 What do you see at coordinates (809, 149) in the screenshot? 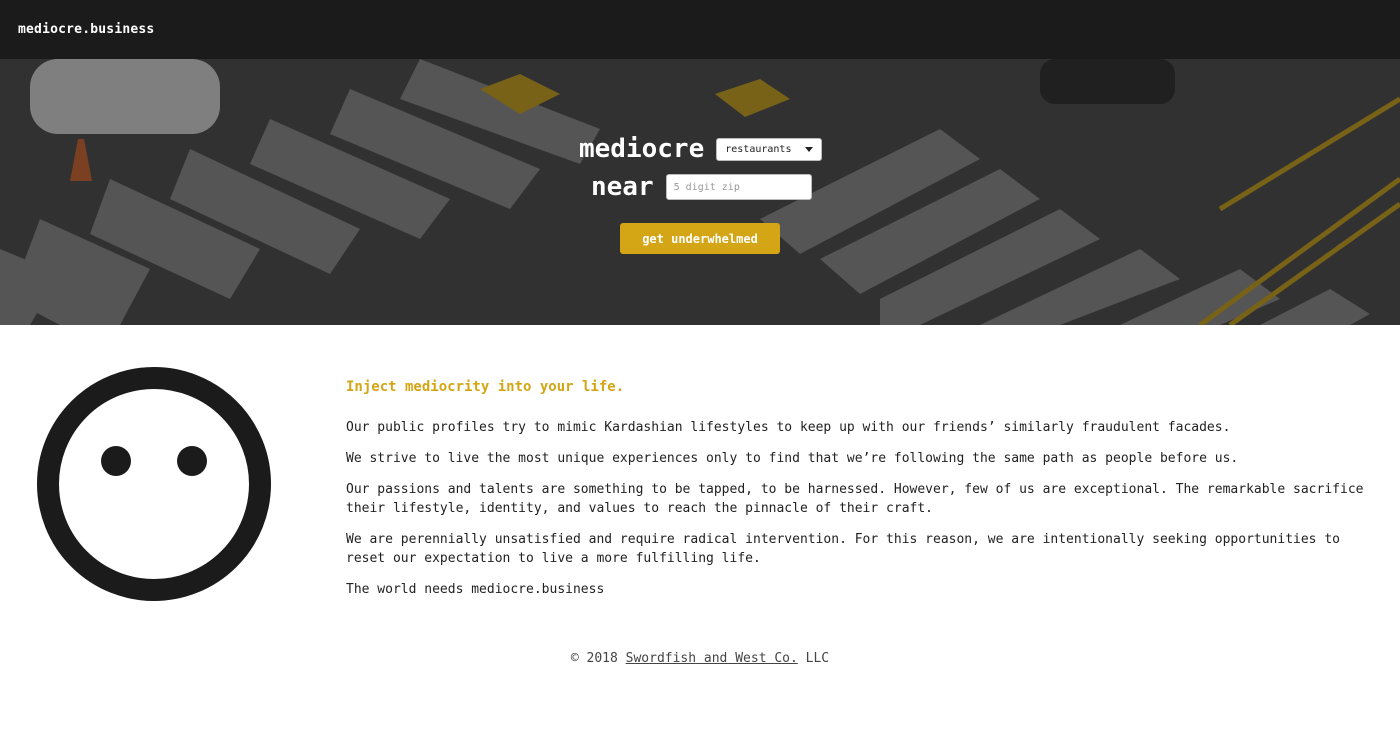
I see `caret-down-icon` at bounding box center [809, 149].